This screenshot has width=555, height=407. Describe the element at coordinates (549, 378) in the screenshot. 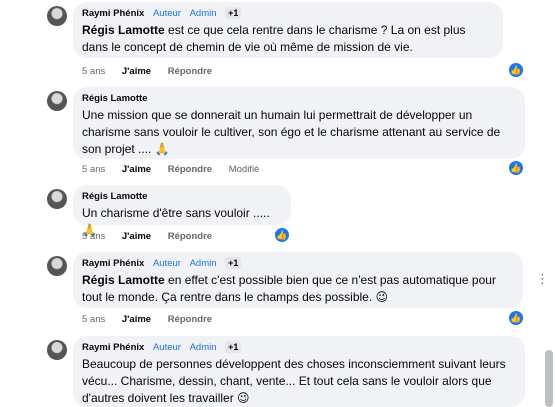

I see `scrollbar` at that location.